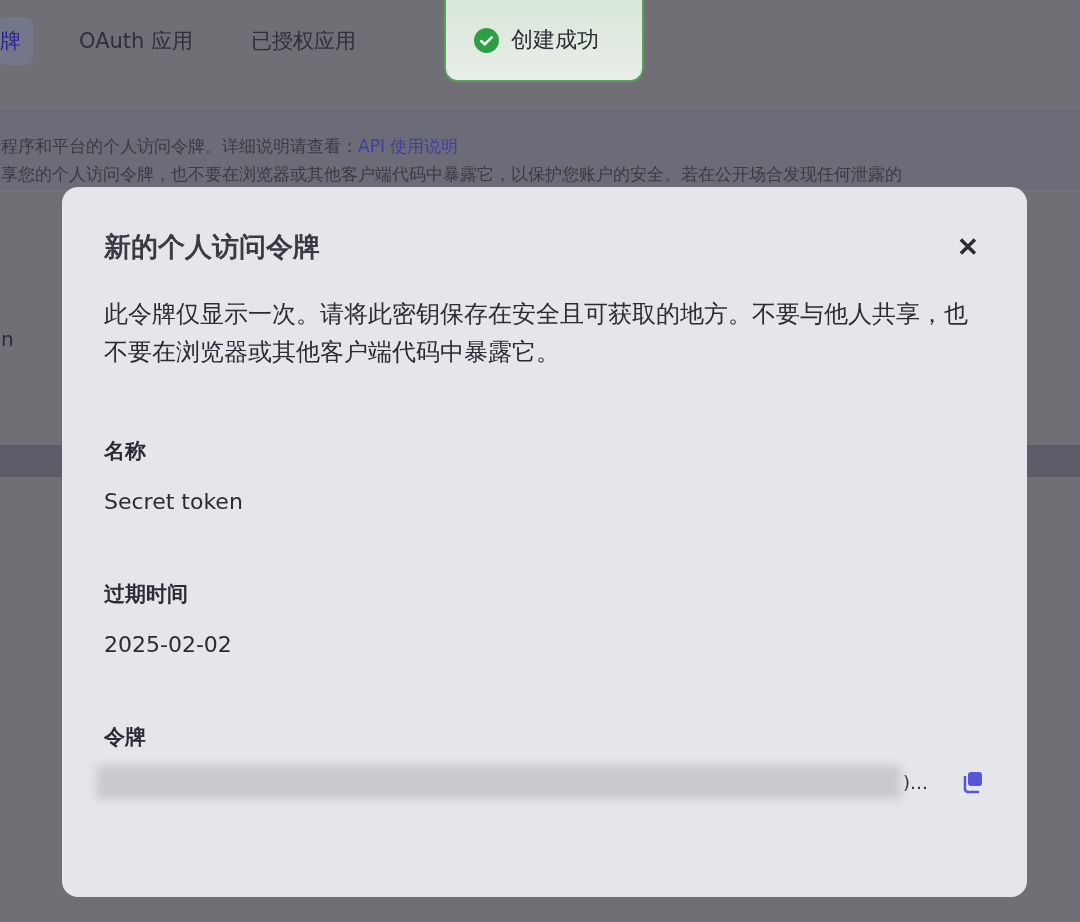 The width and height of the screenshot is (1080, 922). I want to click on toast-message: 创建成功, so click(555, 40).